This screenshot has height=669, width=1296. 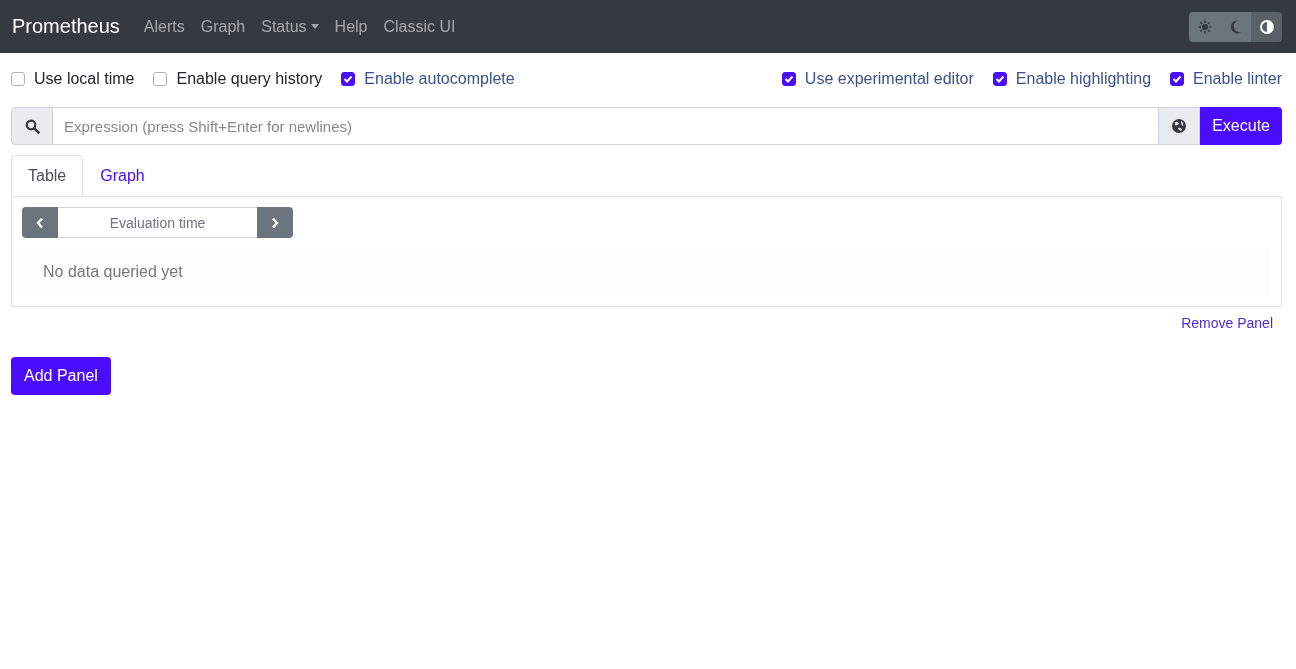 What do you see at coordinates (428, 79) in the screenshot?
I see `option-checkbox: Enable autocomplete` at bounding box center [428, 79].